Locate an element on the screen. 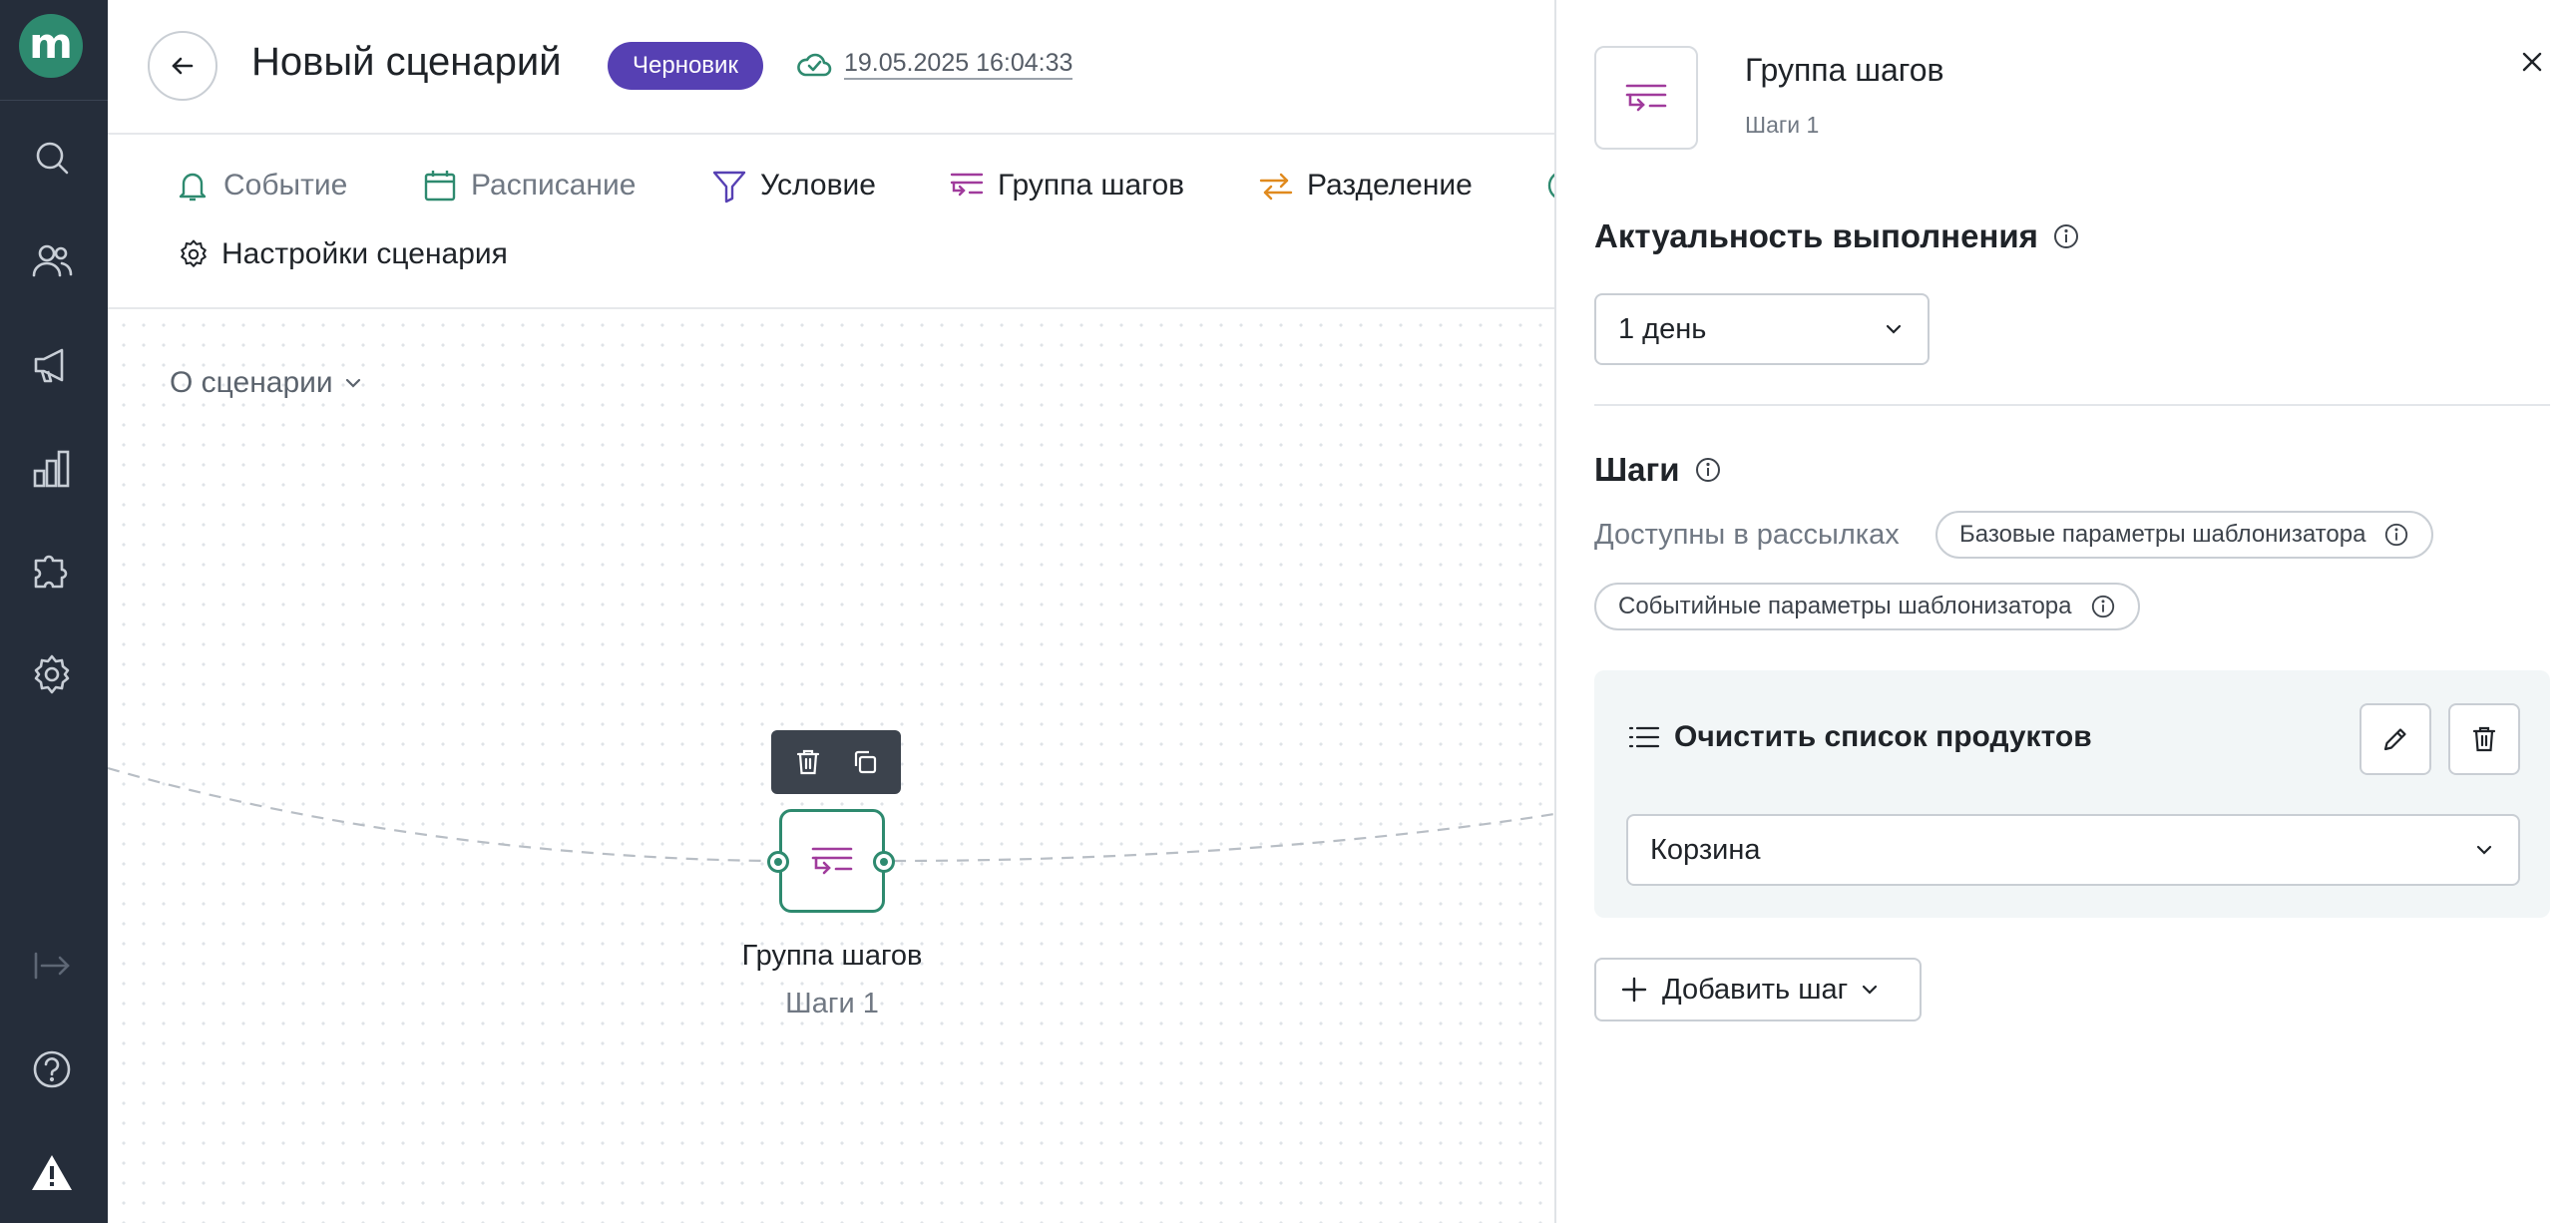 The width and height of the screenshot is (2576, 1223). chip-basic-template-params: Базовые параметры шаблонизатора is located at coordinates (2184, 535).